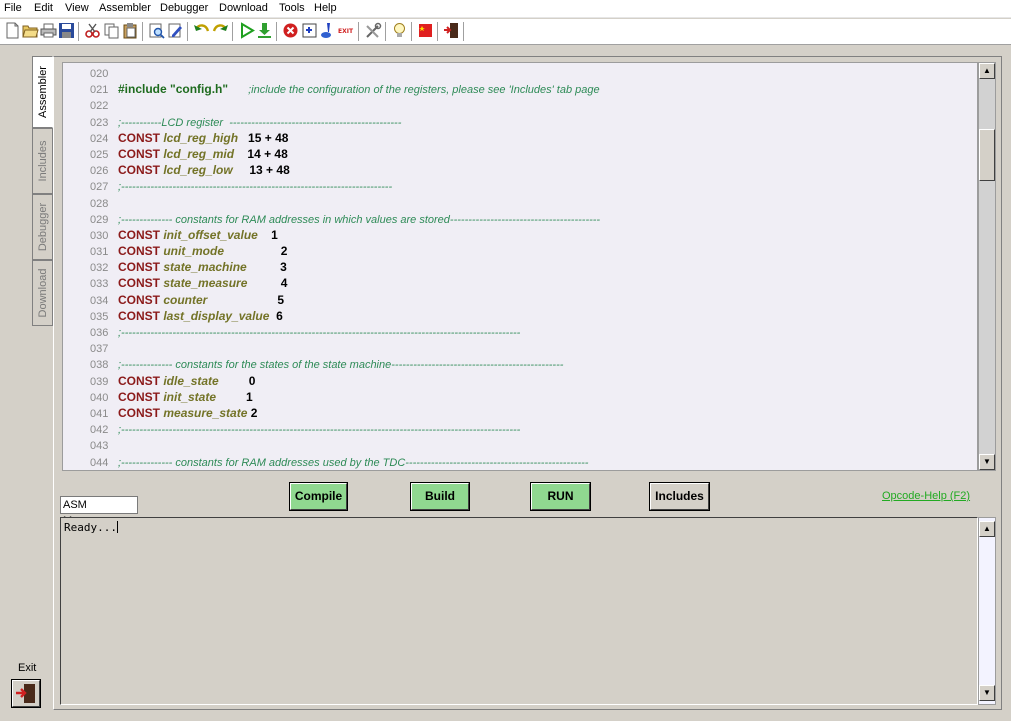 The image size is (1011, 721). I want to click on asm-messages-label: ASM Messages, so click(99, 511).